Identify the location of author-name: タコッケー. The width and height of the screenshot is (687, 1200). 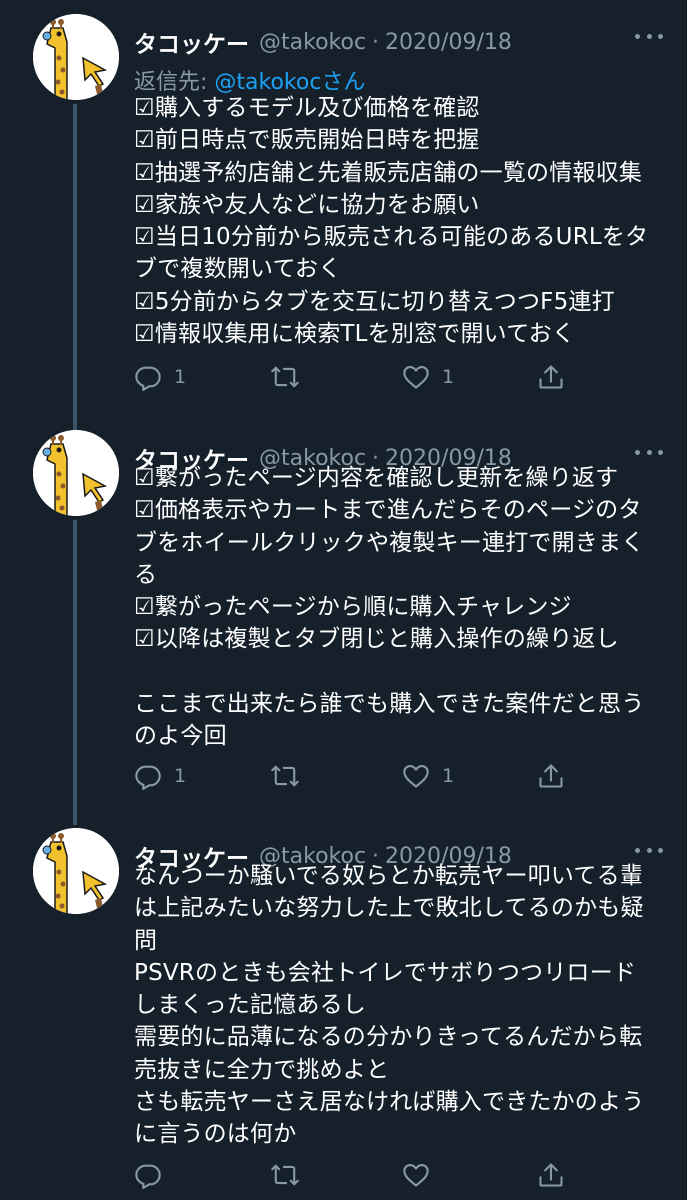
(191, 42).